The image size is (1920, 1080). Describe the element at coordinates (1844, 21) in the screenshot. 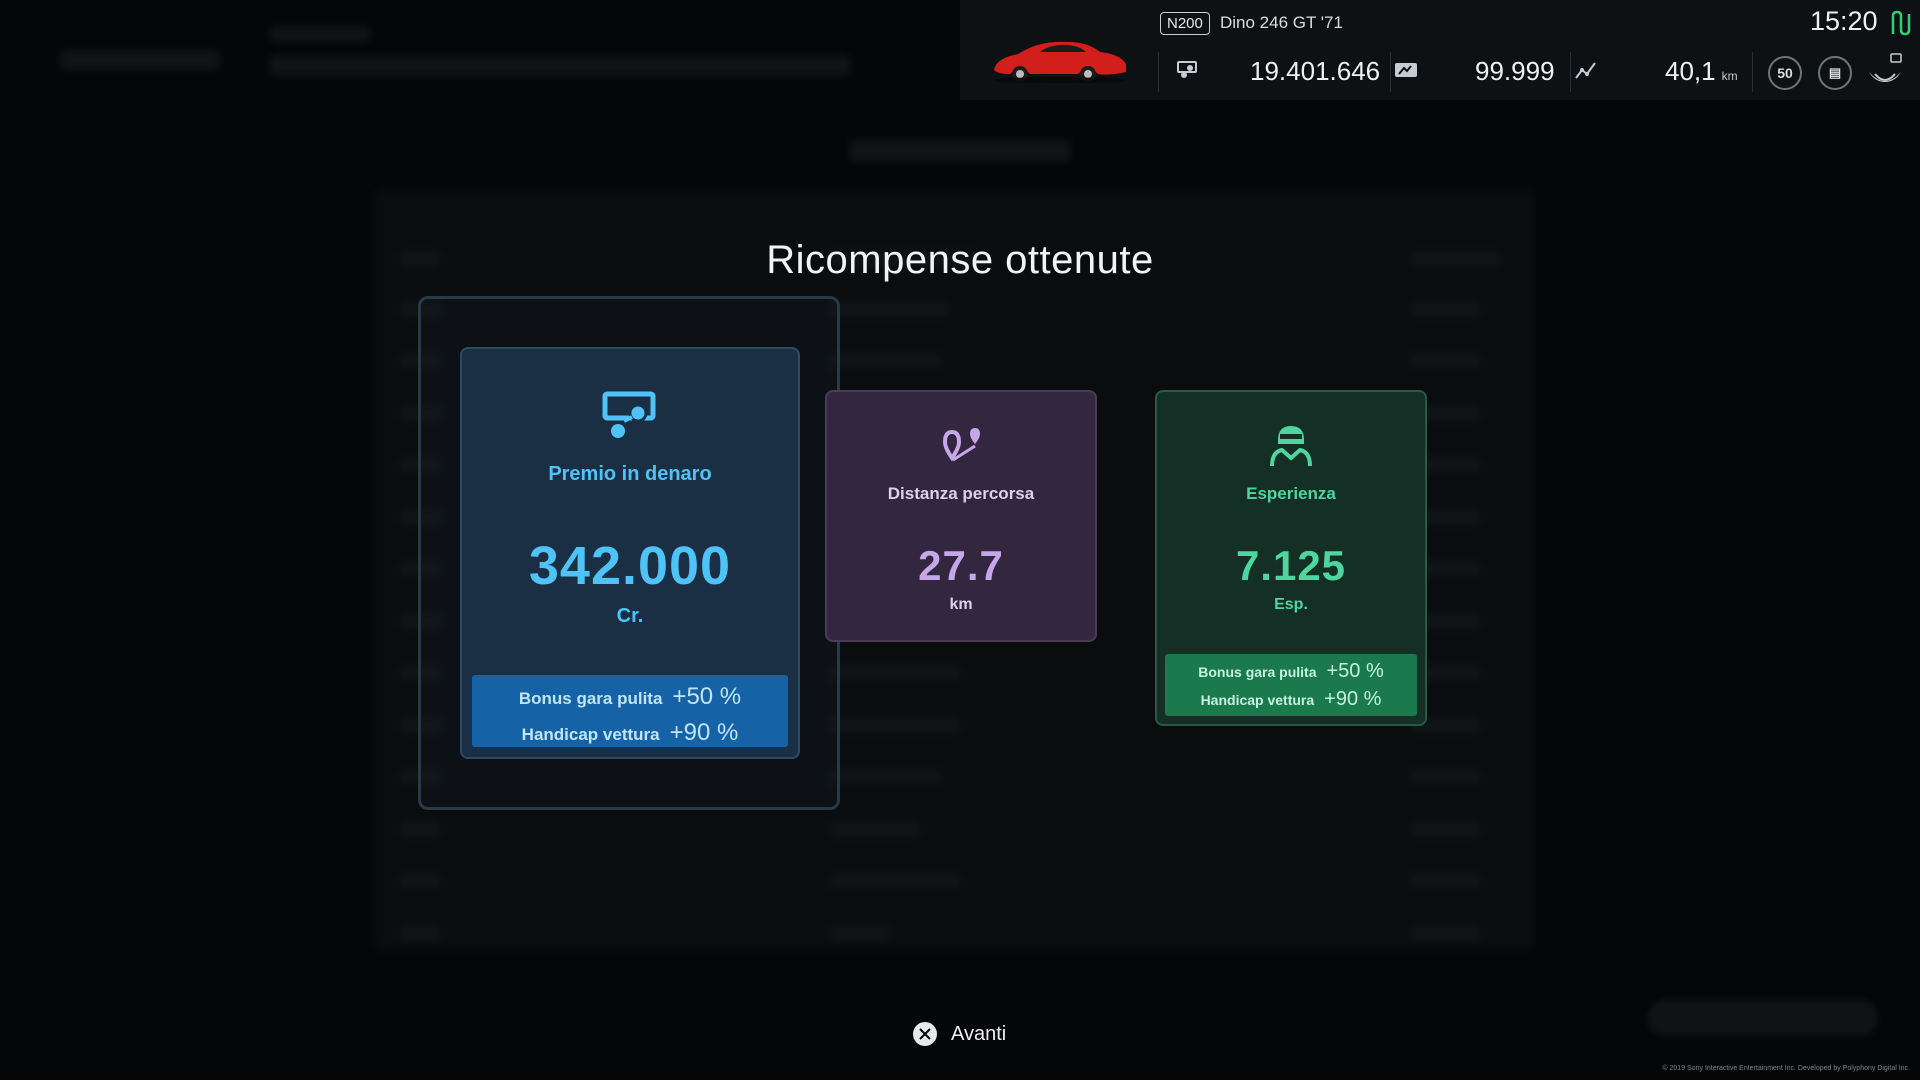

I see `clock: 15:20` at that location.